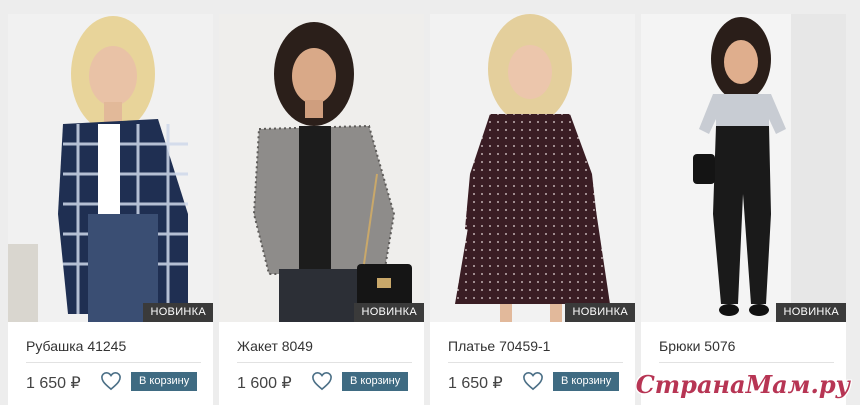 The height and width of the screenshot is (405, 860). Describe the element at coordinates (275, 346) in the screenshot. I see `product-title: Жакет 8049` at that location.